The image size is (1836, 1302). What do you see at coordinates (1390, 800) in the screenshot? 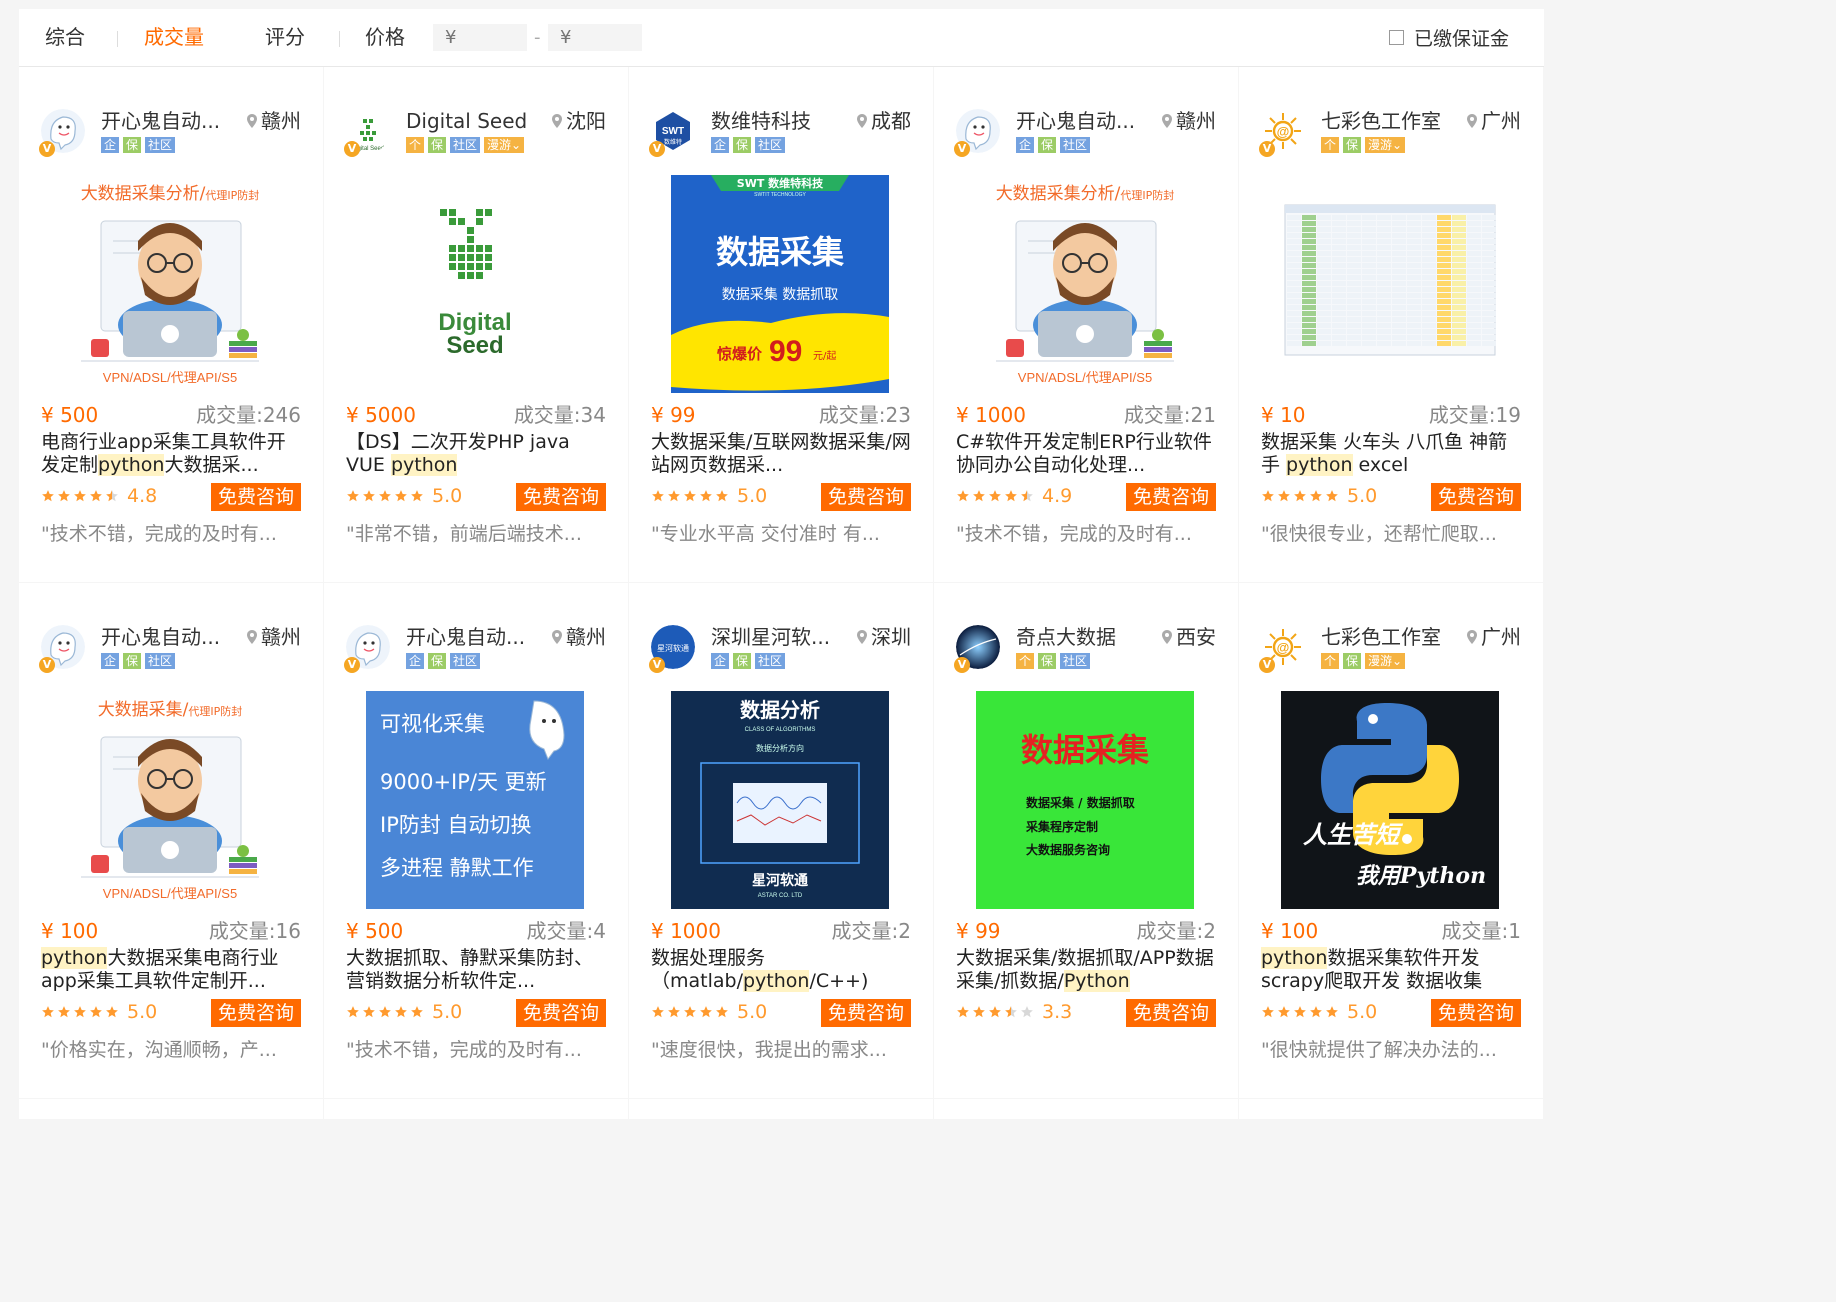
I see `product-image: 人生苦短 我用Python` at bounding box center [1390, 800].